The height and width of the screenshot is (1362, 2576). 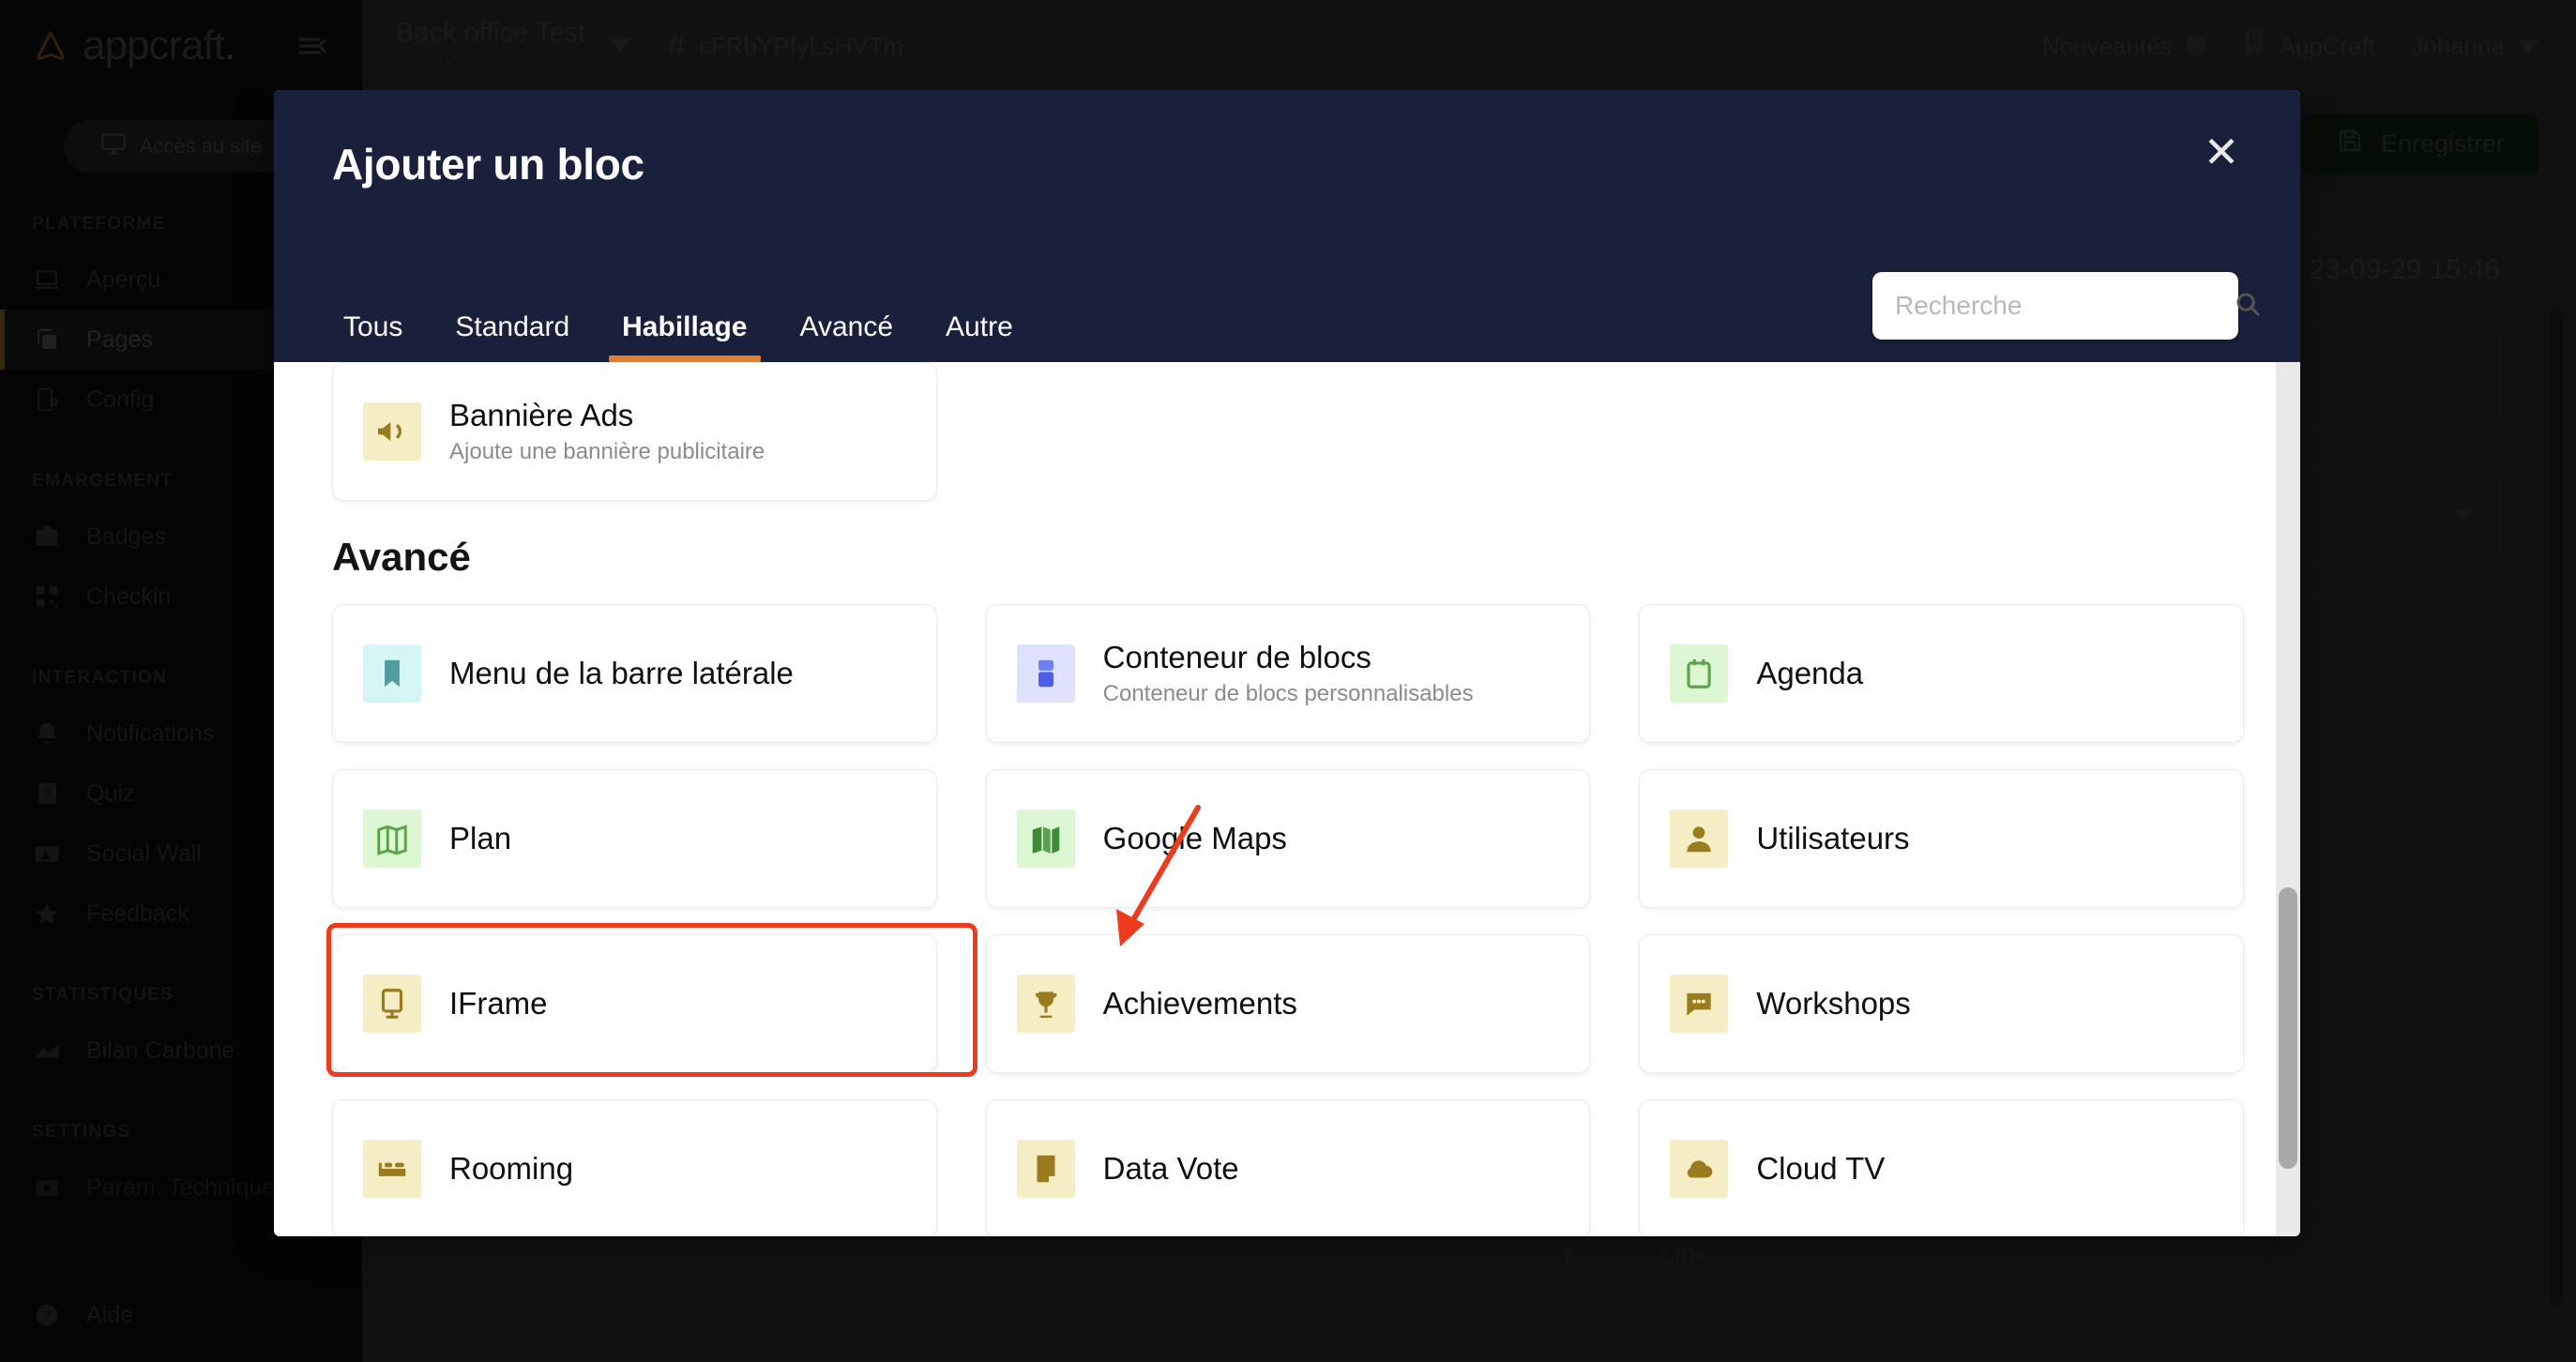 I want to click on block-card-text: Menu de la barre latérale, so click(x=621, y=673).